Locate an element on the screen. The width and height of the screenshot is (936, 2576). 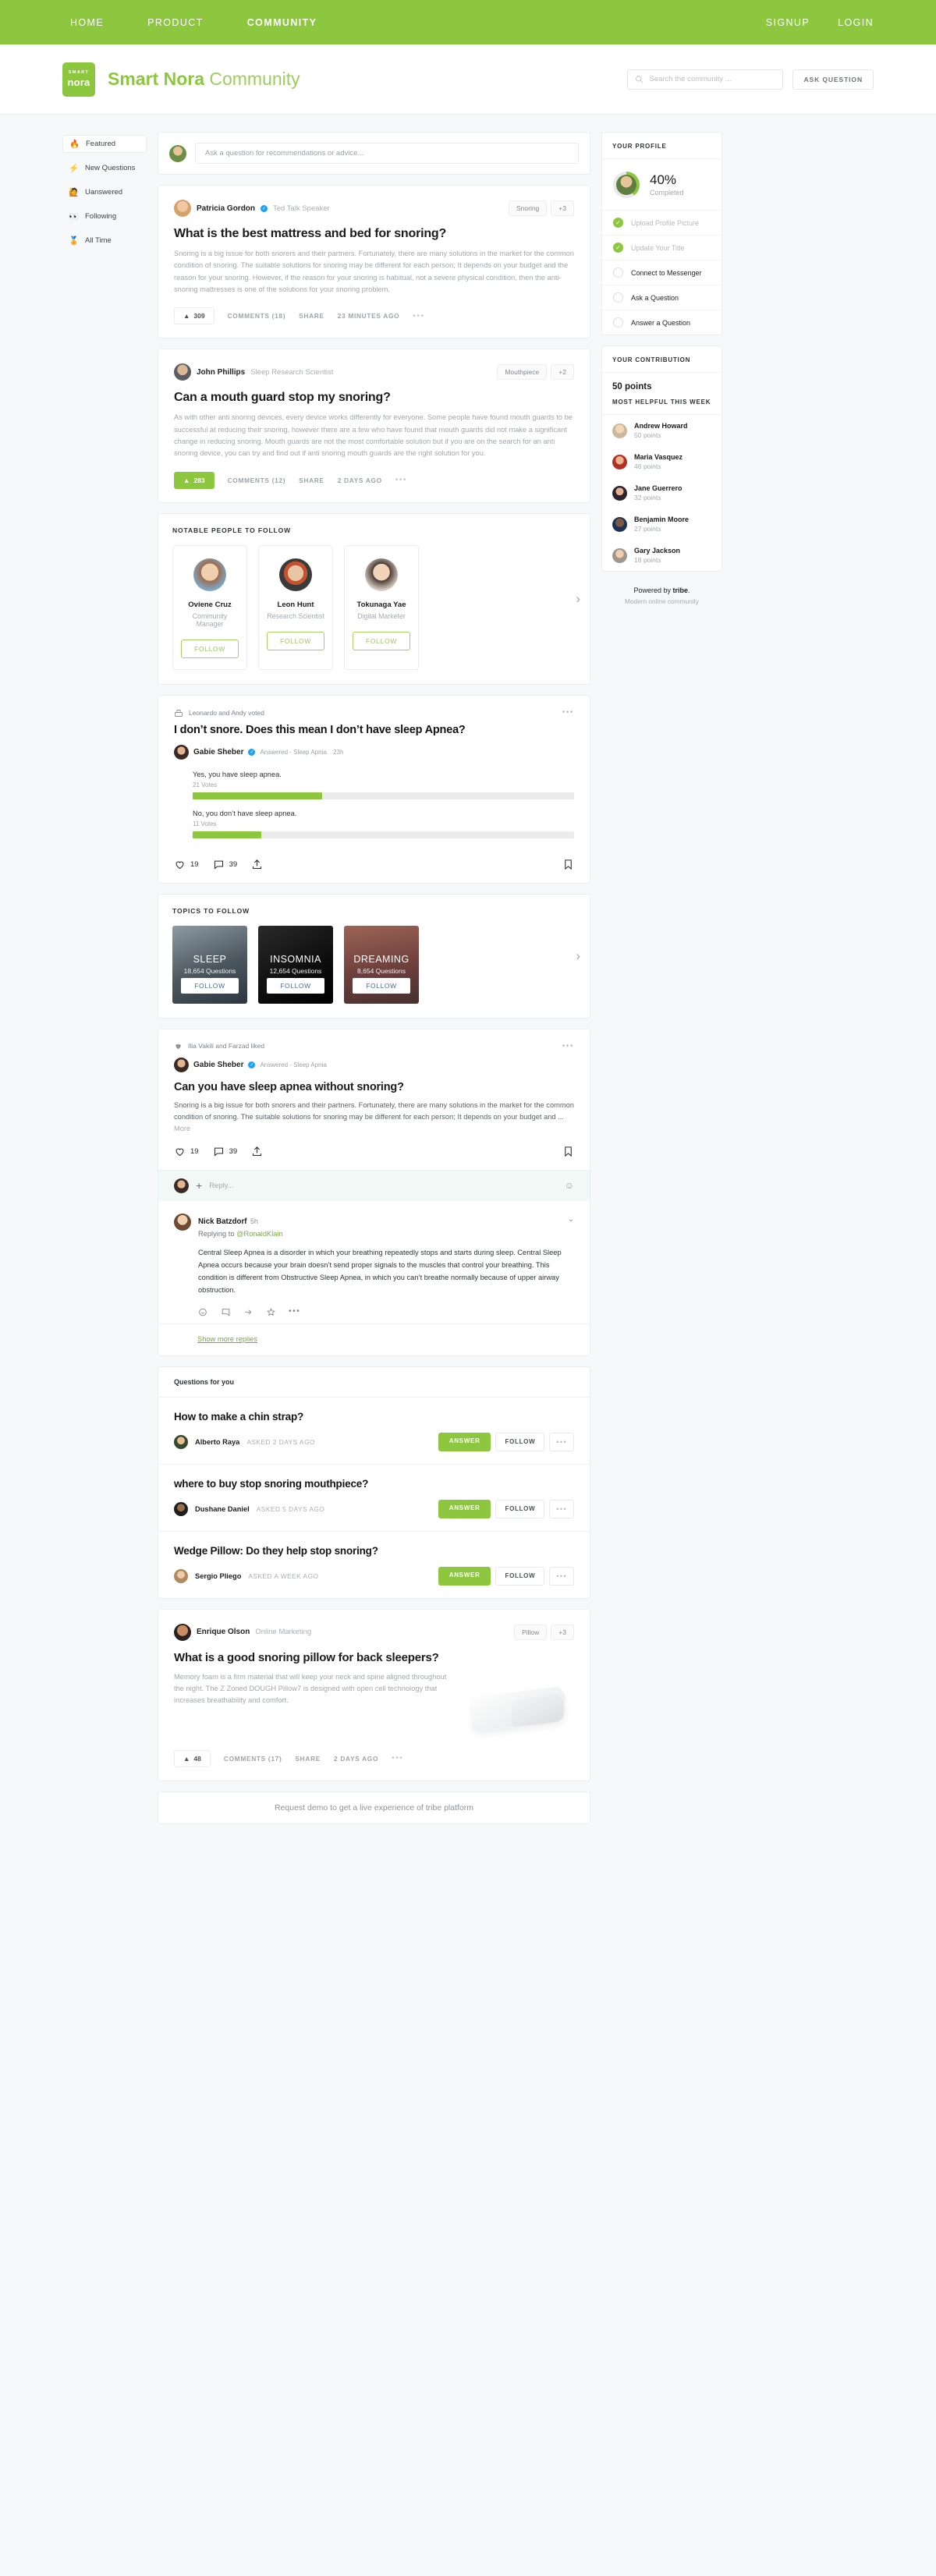
upvote-button-active: ▲ 283 is located at coordinates (194, 480).